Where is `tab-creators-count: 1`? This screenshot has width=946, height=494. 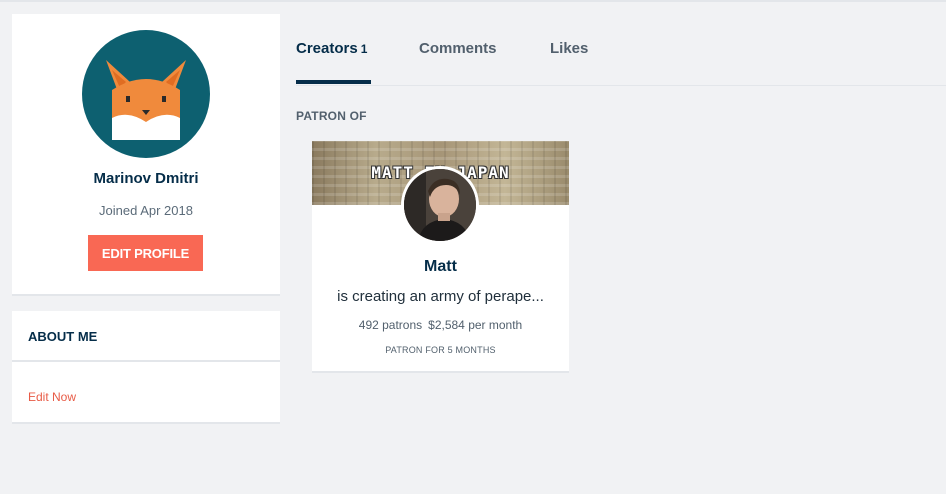 tab-creators-count: 1 is located at coordinates (364, 49).